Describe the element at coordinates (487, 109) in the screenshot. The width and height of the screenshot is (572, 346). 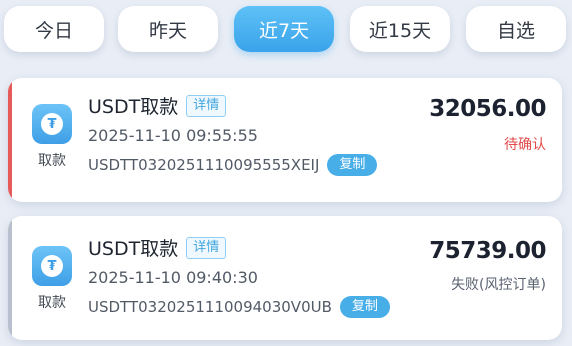
I see `record-amount: 32056.00` at that location.